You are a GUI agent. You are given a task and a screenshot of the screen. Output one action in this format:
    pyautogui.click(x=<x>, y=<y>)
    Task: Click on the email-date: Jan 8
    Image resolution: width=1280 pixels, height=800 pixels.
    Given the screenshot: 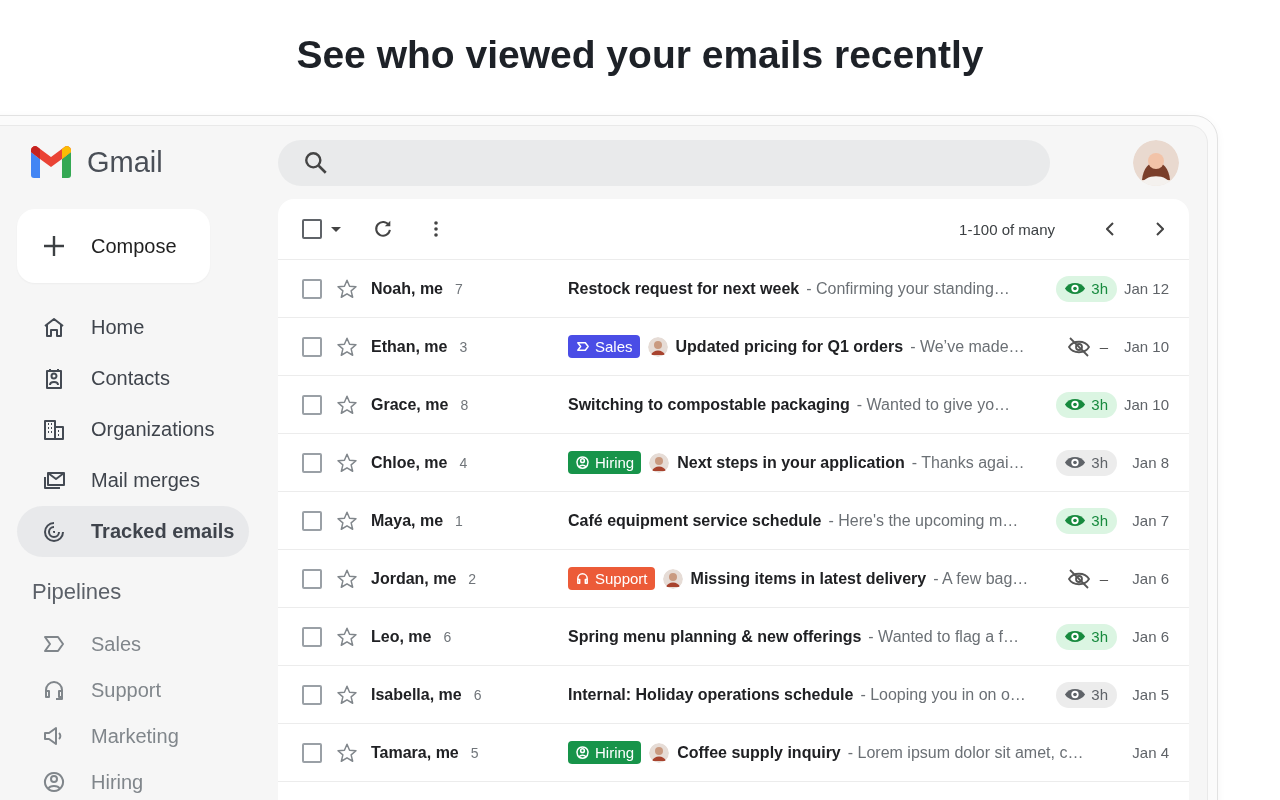 What is the action you would take?
    pyautogui.click(x=1150, y=462)
    